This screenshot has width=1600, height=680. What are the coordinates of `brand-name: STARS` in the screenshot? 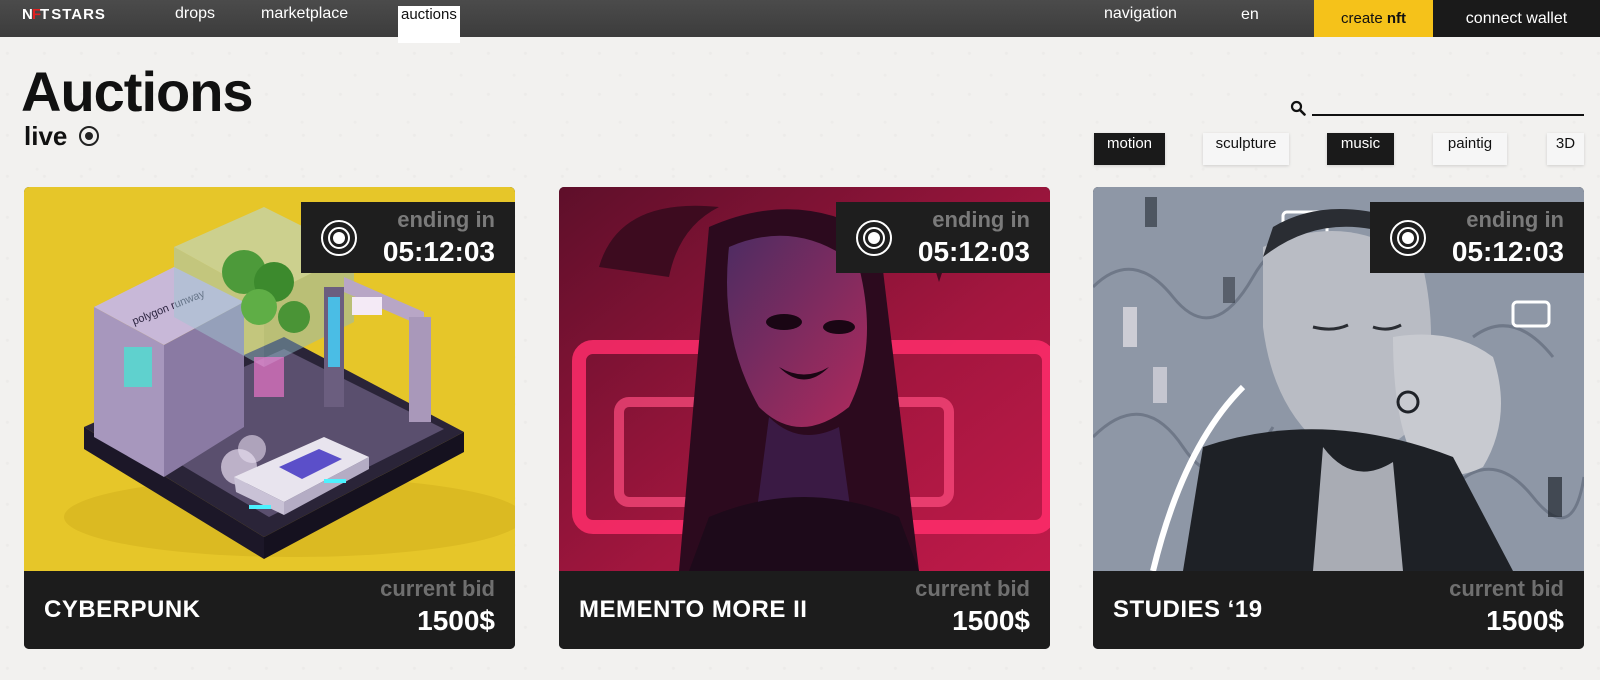 It's located at (78, 14).